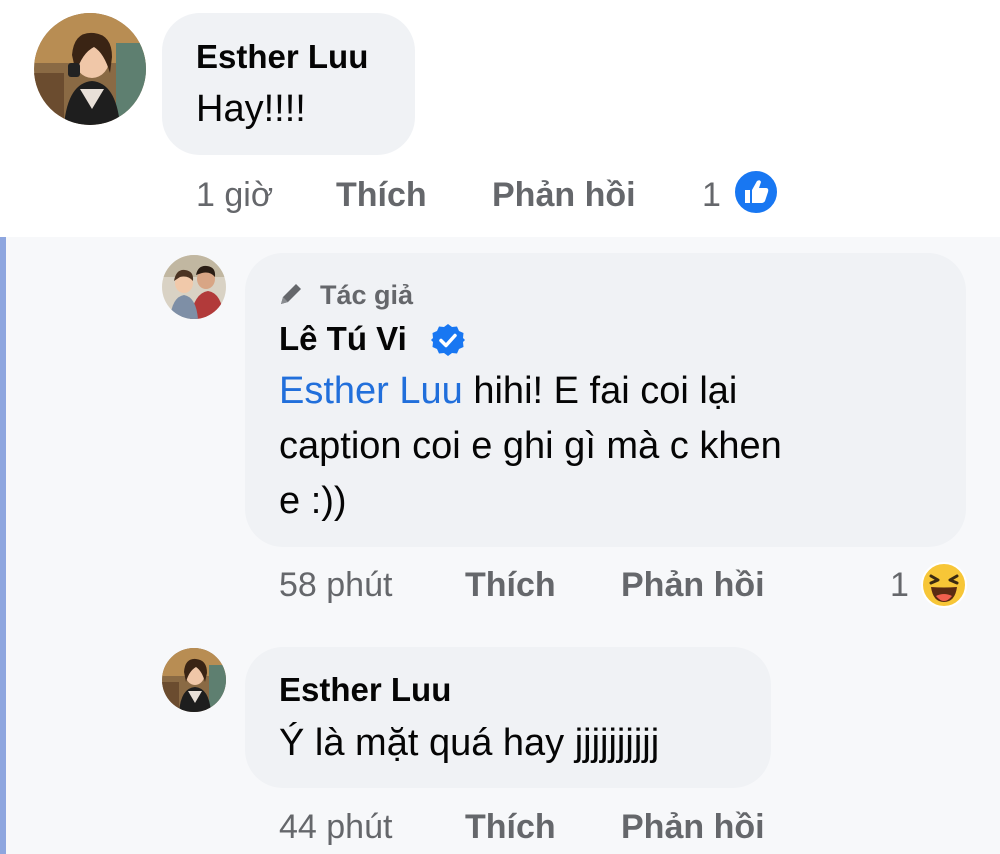  Describe the element at coordinates (371, 391) in the screenshot. I see `mention-link: Esther Luu` at that location.